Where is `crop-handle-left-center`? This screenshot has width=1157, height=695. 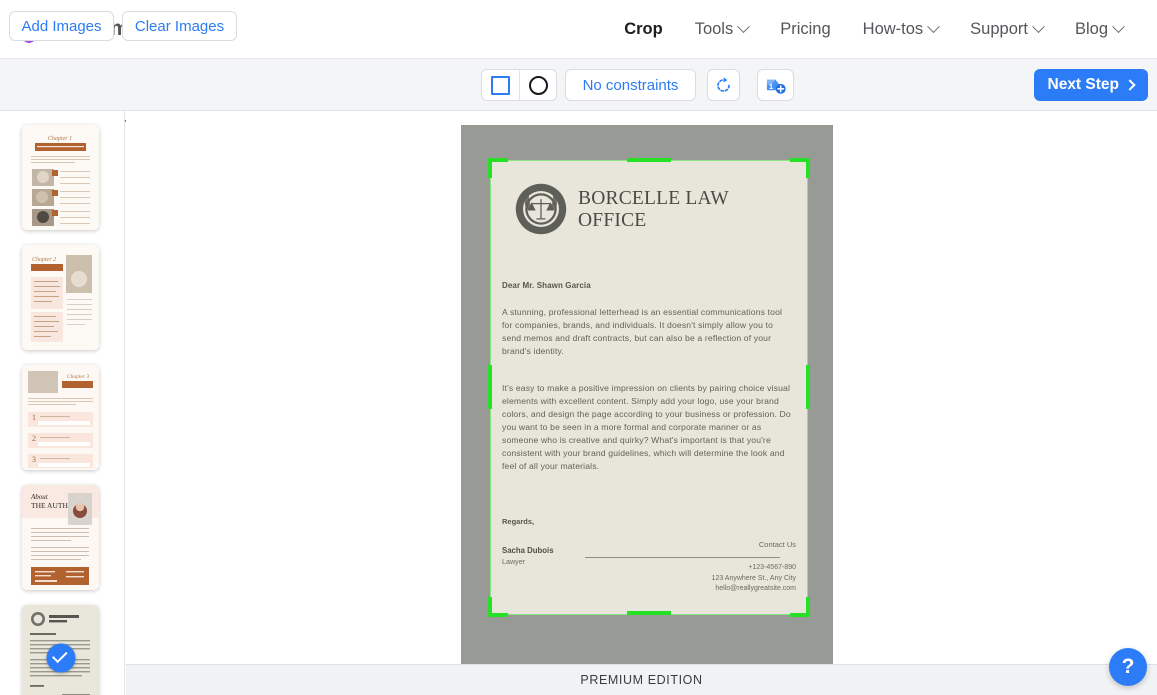 crop-handle-left-center is located at coordinates (490, 387).